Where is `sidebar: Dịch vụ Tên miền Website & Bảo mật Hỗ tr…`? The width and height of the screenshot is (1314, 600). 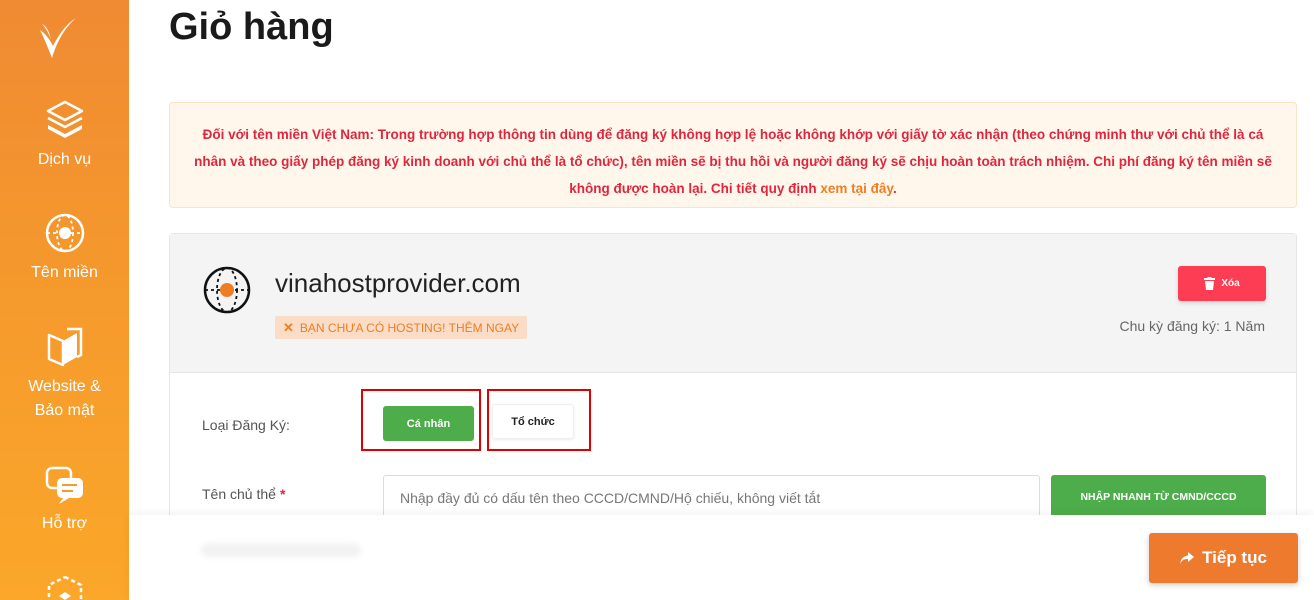 sidebar: Dịch vụ Tên miền Website & Bảo mật Hỗ tr… is located at coordinates (64, 300).